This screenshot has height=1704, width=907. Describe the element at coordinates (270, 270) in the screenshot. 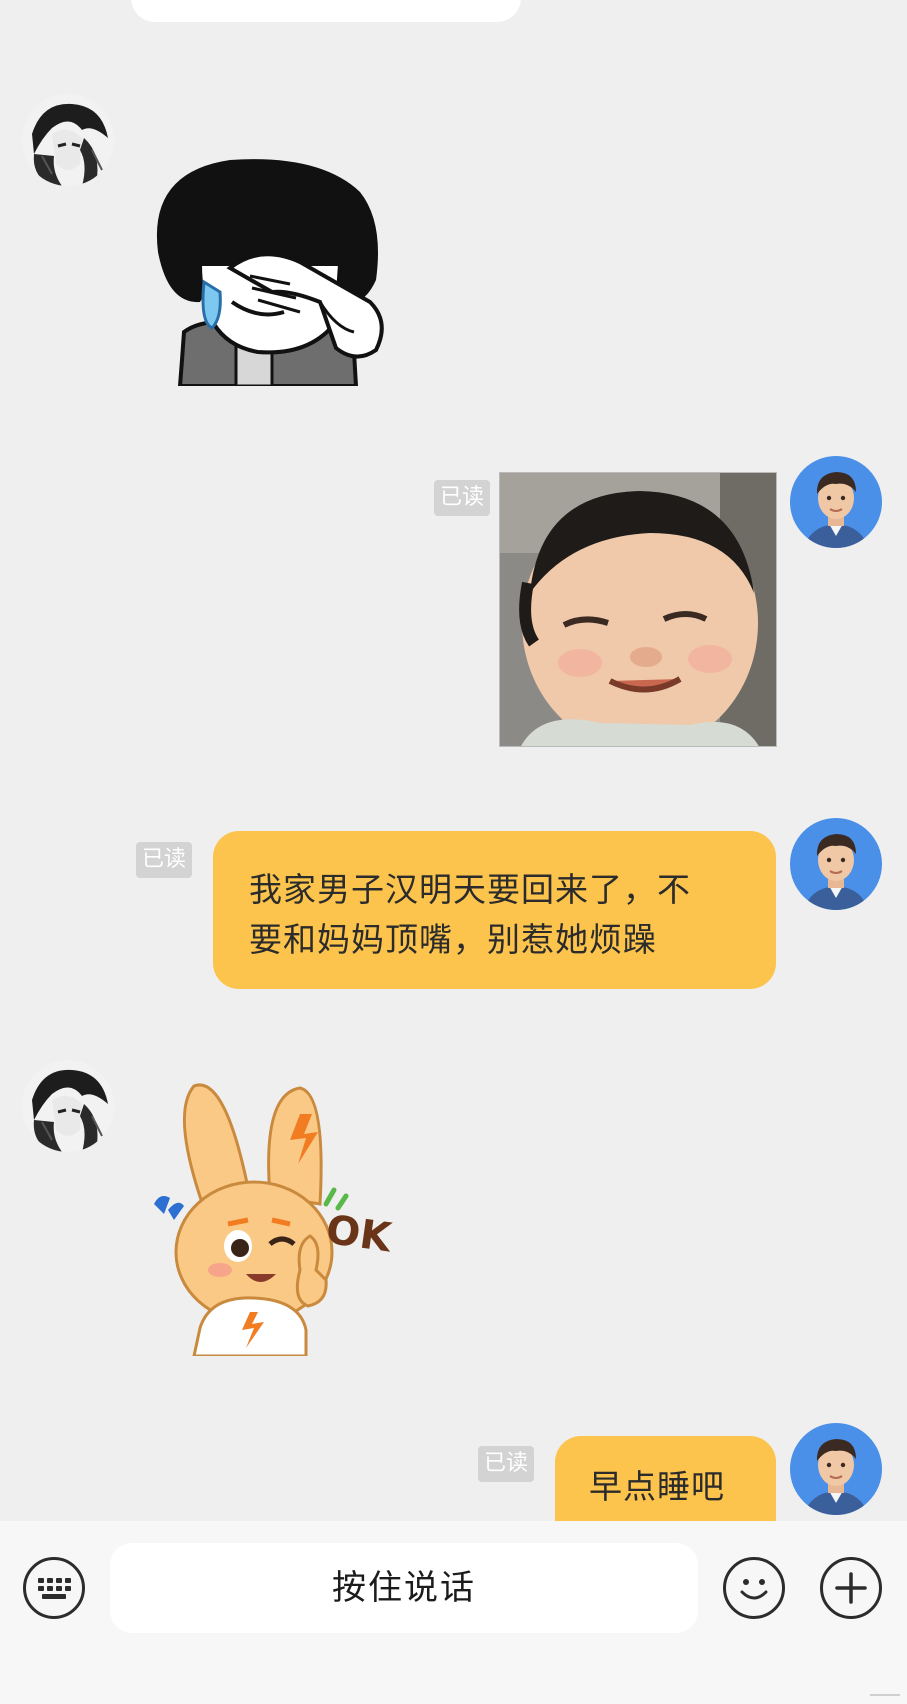

I see `covering-eyes-crying-sticker` at that location.